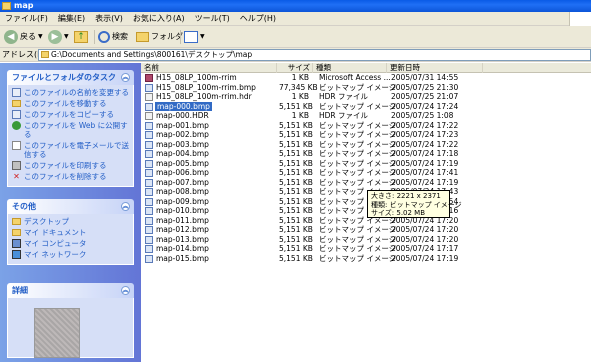 The width and height of the screenshot is (591, 362). What do you see at coordinates (435, 68) in the screenshot?
I see `column-header-date: 更新日時` at bounding box center [435, 68].